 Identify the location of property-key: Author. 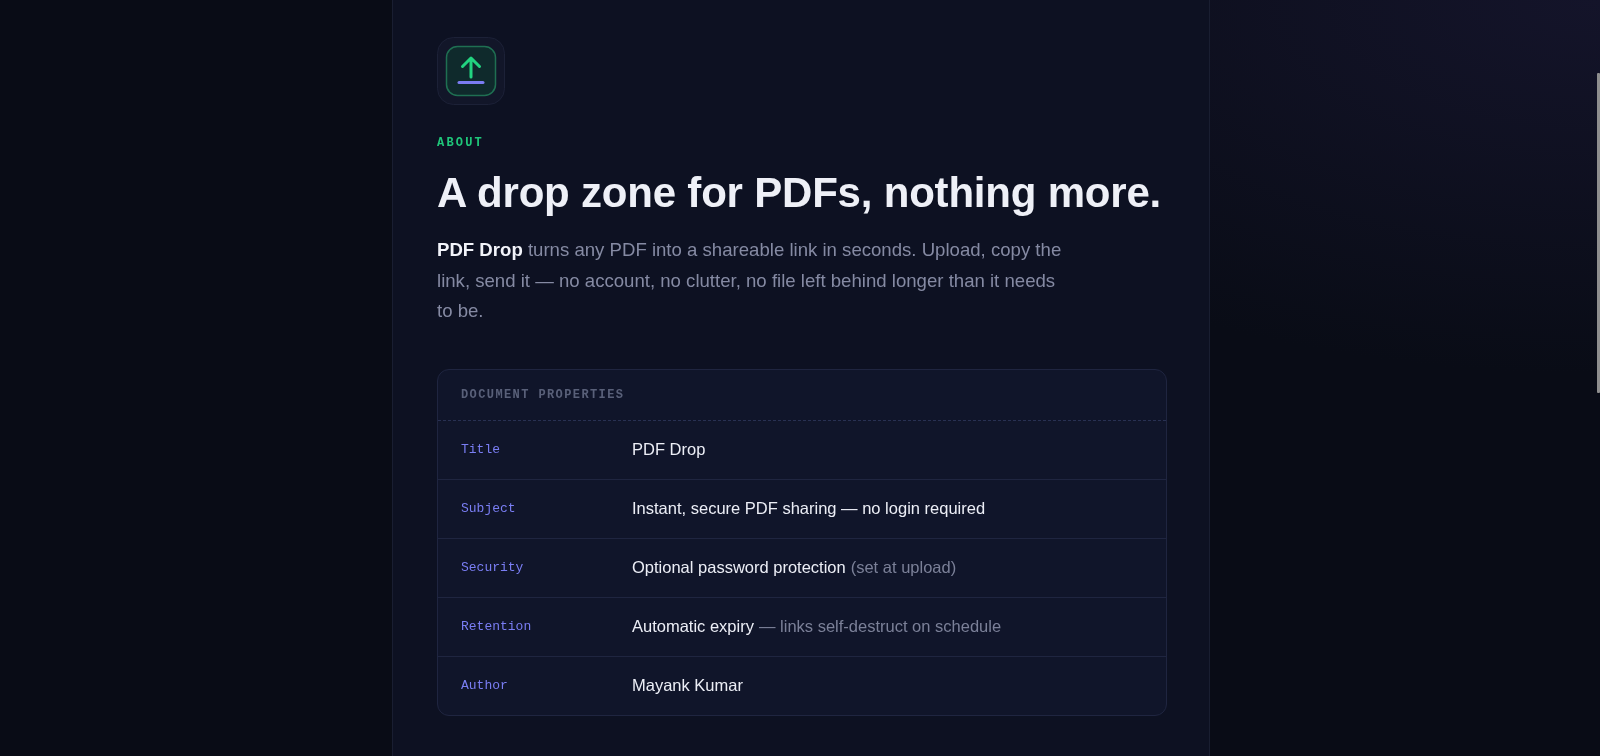
(484, 686).